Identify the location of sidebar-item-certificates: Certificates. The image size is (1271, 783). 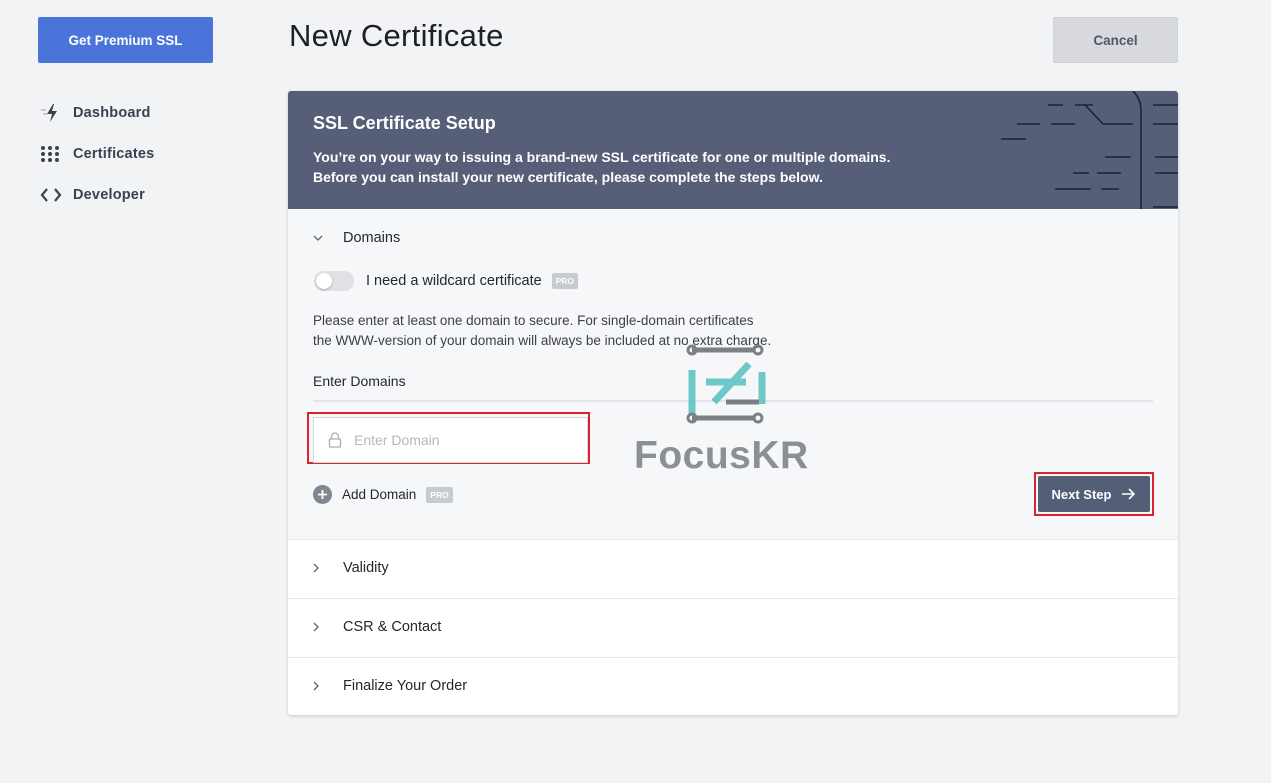
(96, 153).